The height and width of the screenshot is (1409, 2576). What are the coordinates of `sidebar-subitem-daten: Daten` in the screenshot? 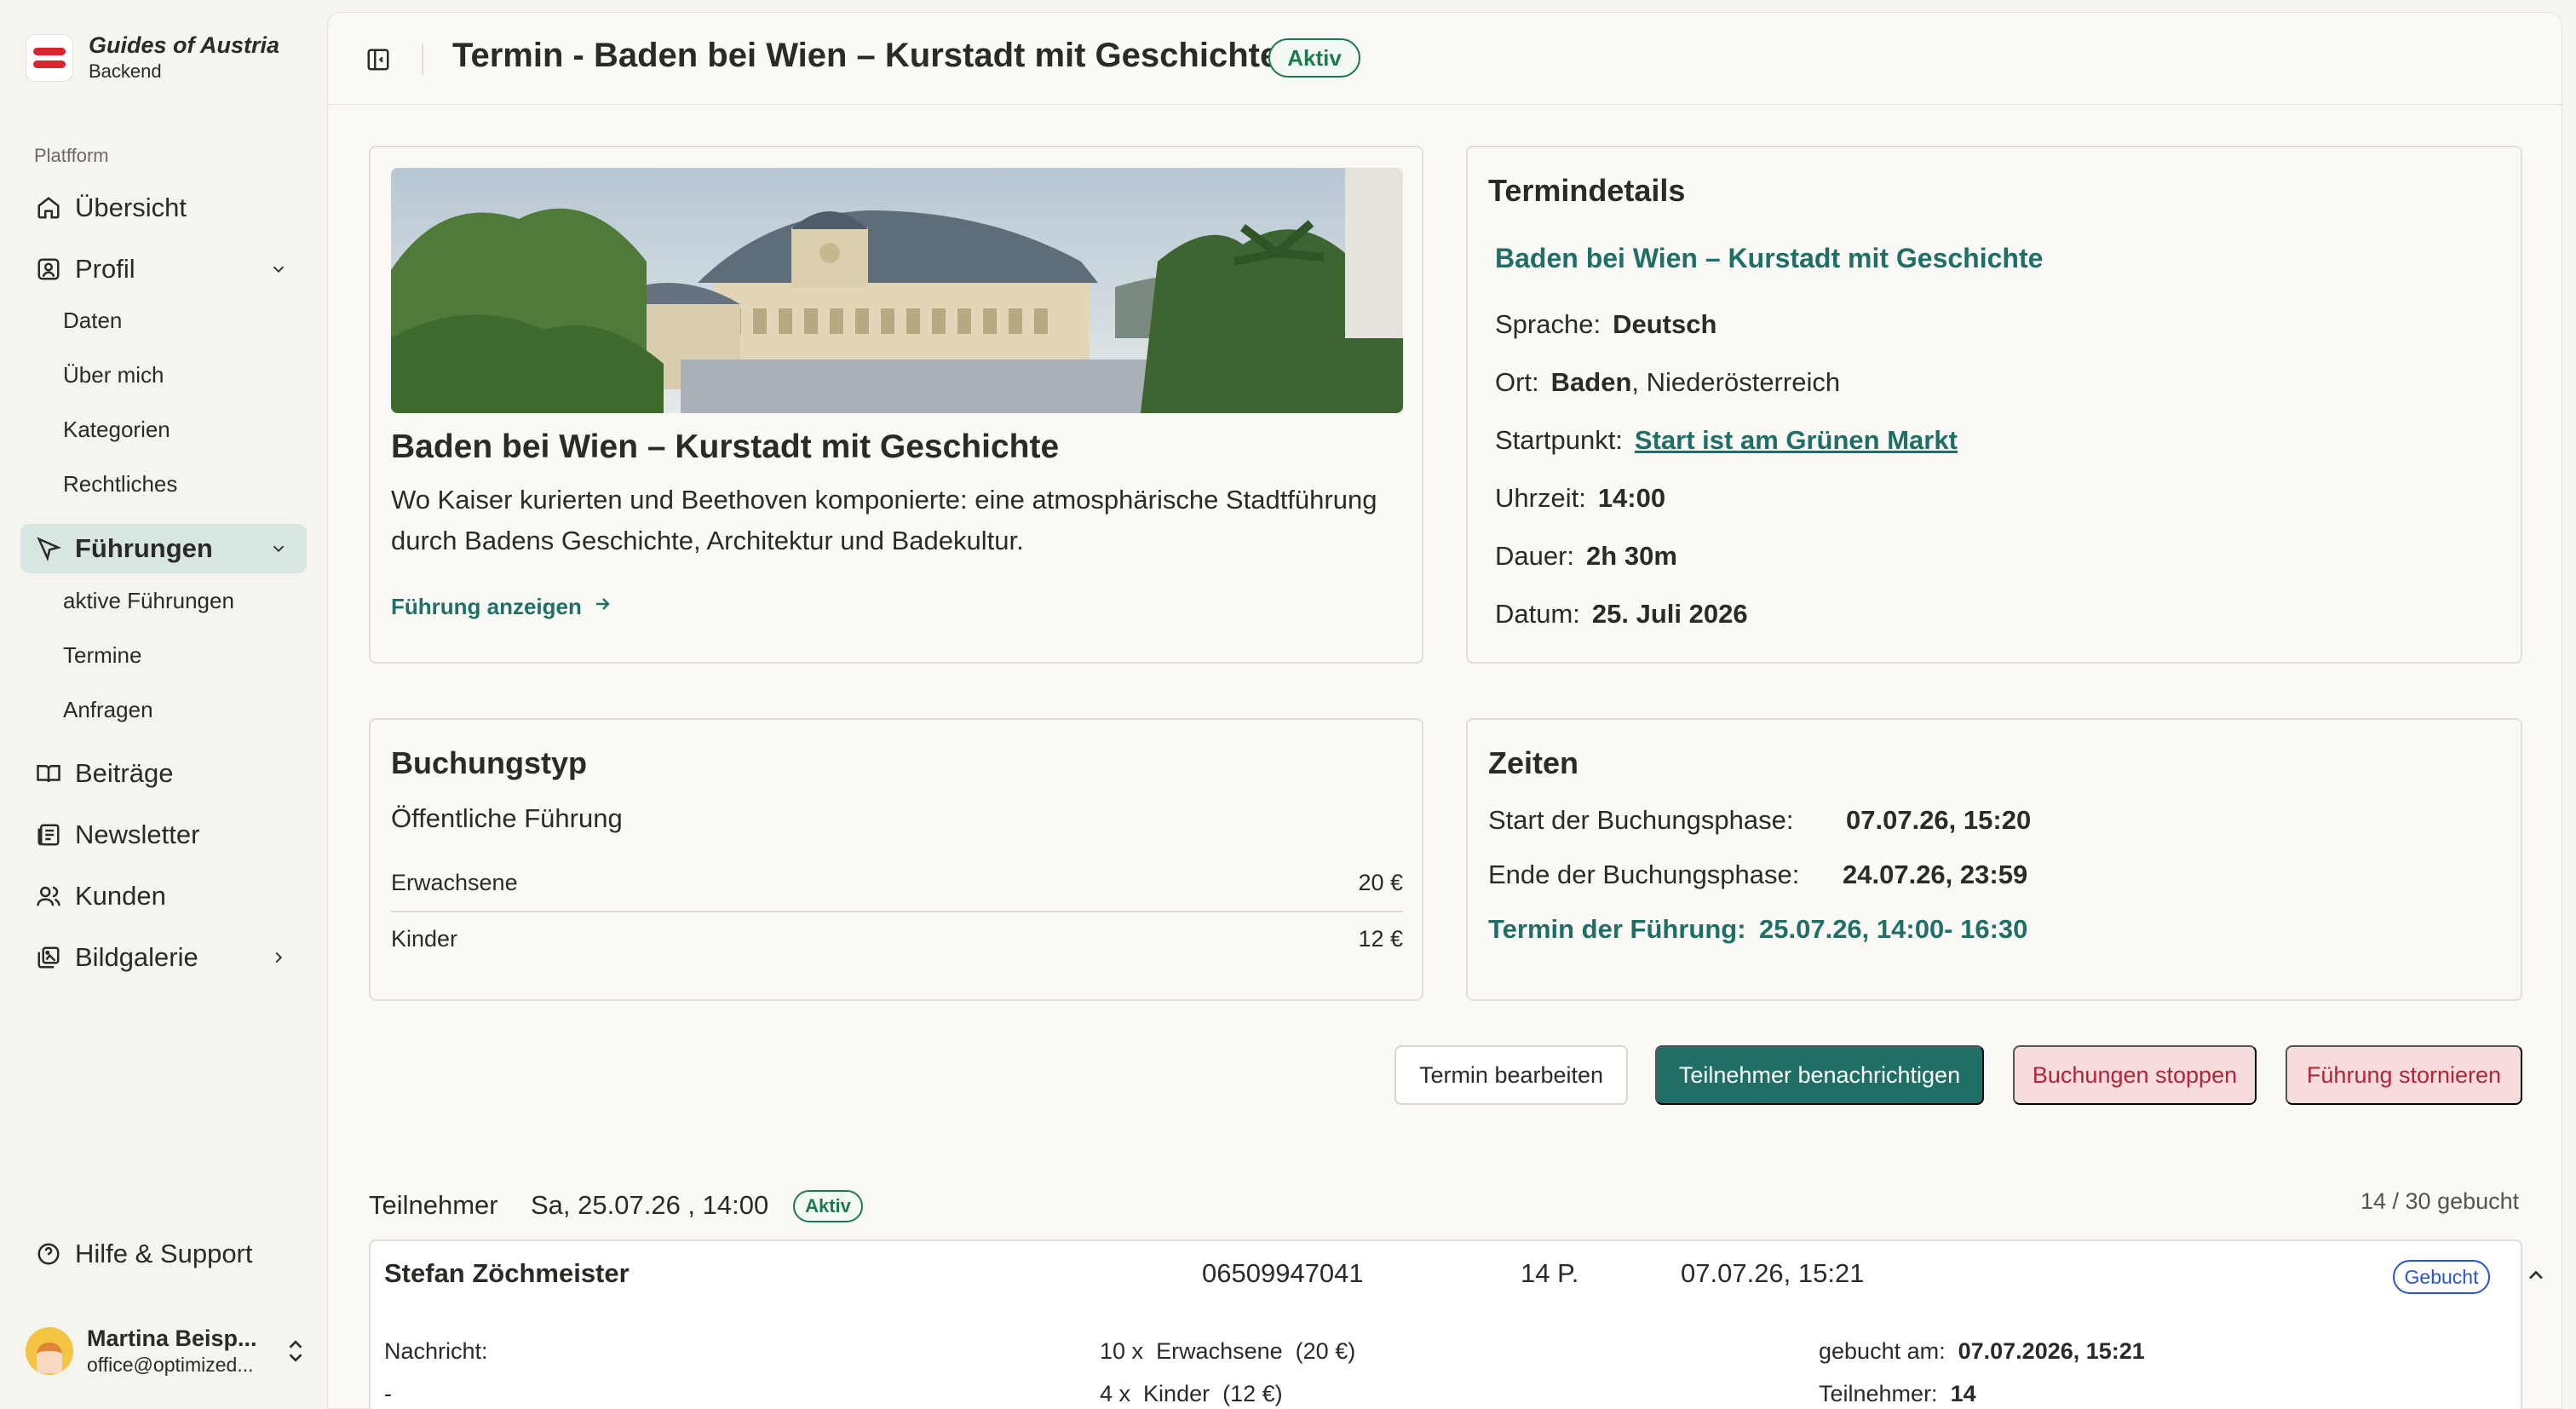 It's located at (93, 320).